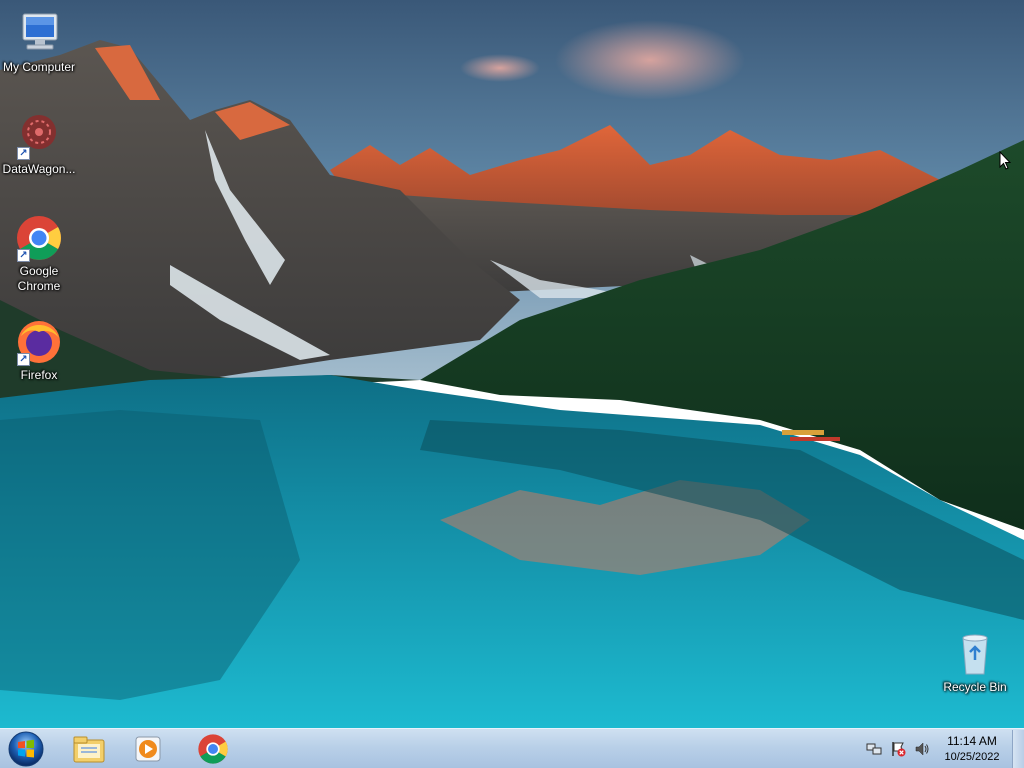 The image size is (1024, 768). Describe the element at coordinates (39, 238) in the screenshot. I see `chrome-icon: ↗` at that location.